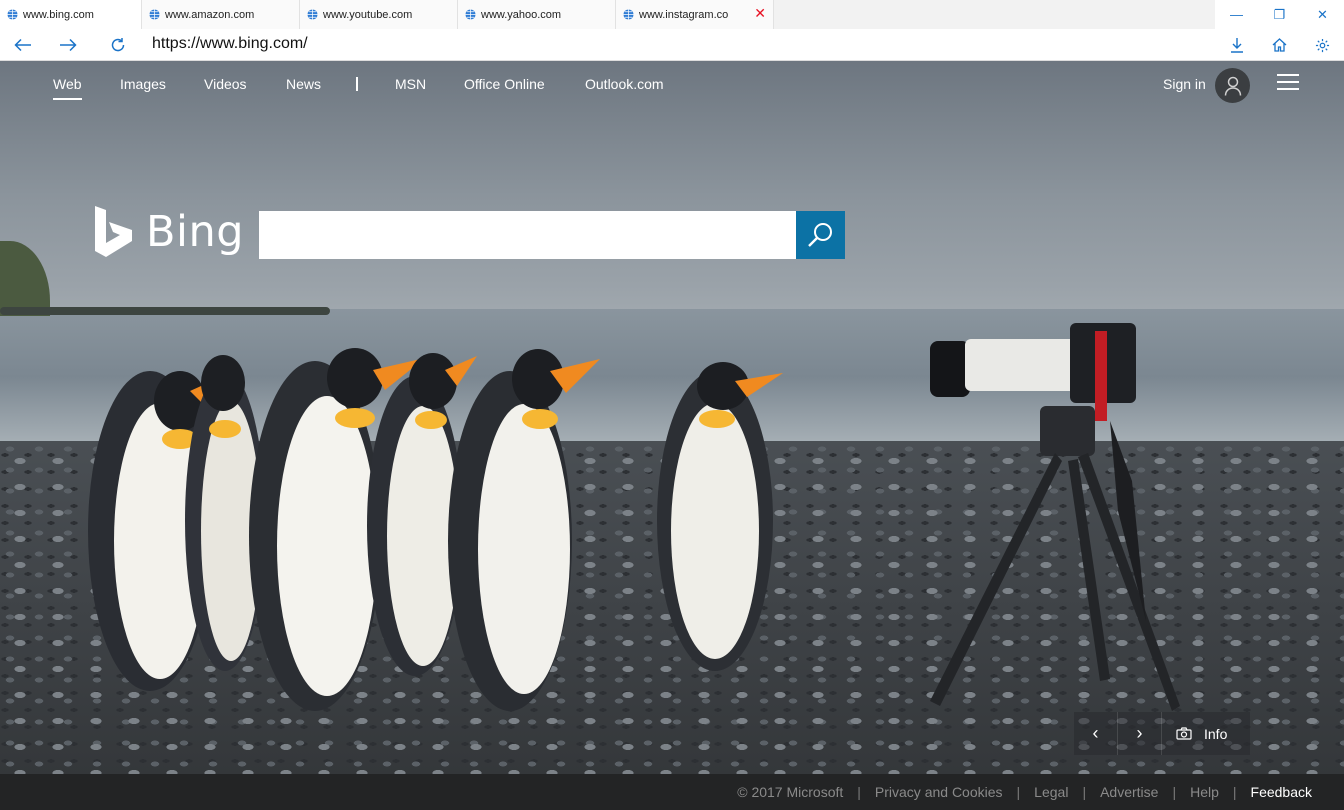  I want to click on back-button, so click(23, 45).